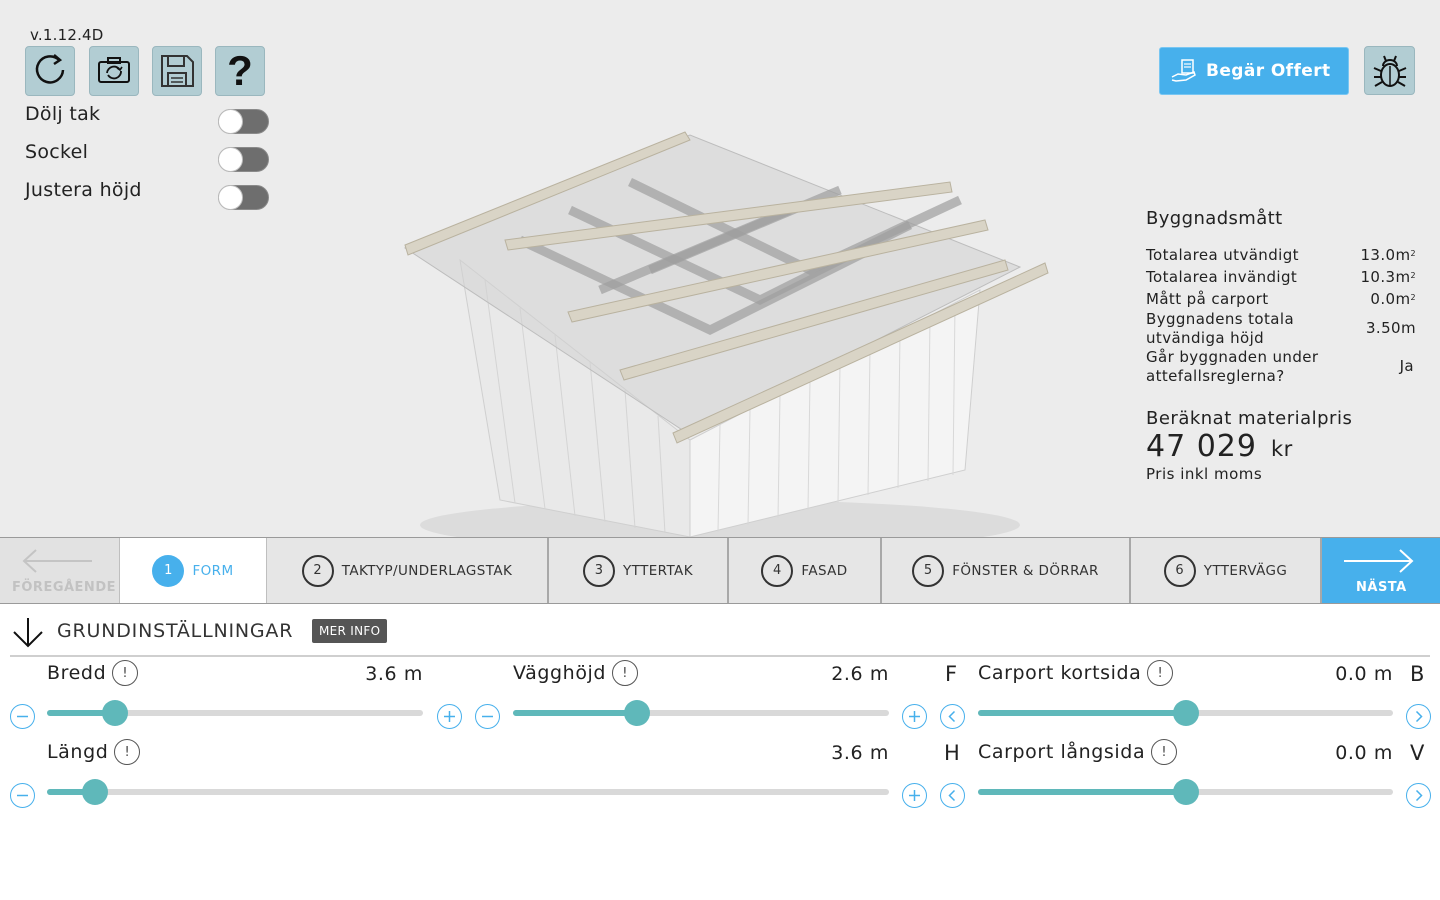 The image size is (1440, 900). I want to click on wall-height-decrease-button, so click(487, 716).